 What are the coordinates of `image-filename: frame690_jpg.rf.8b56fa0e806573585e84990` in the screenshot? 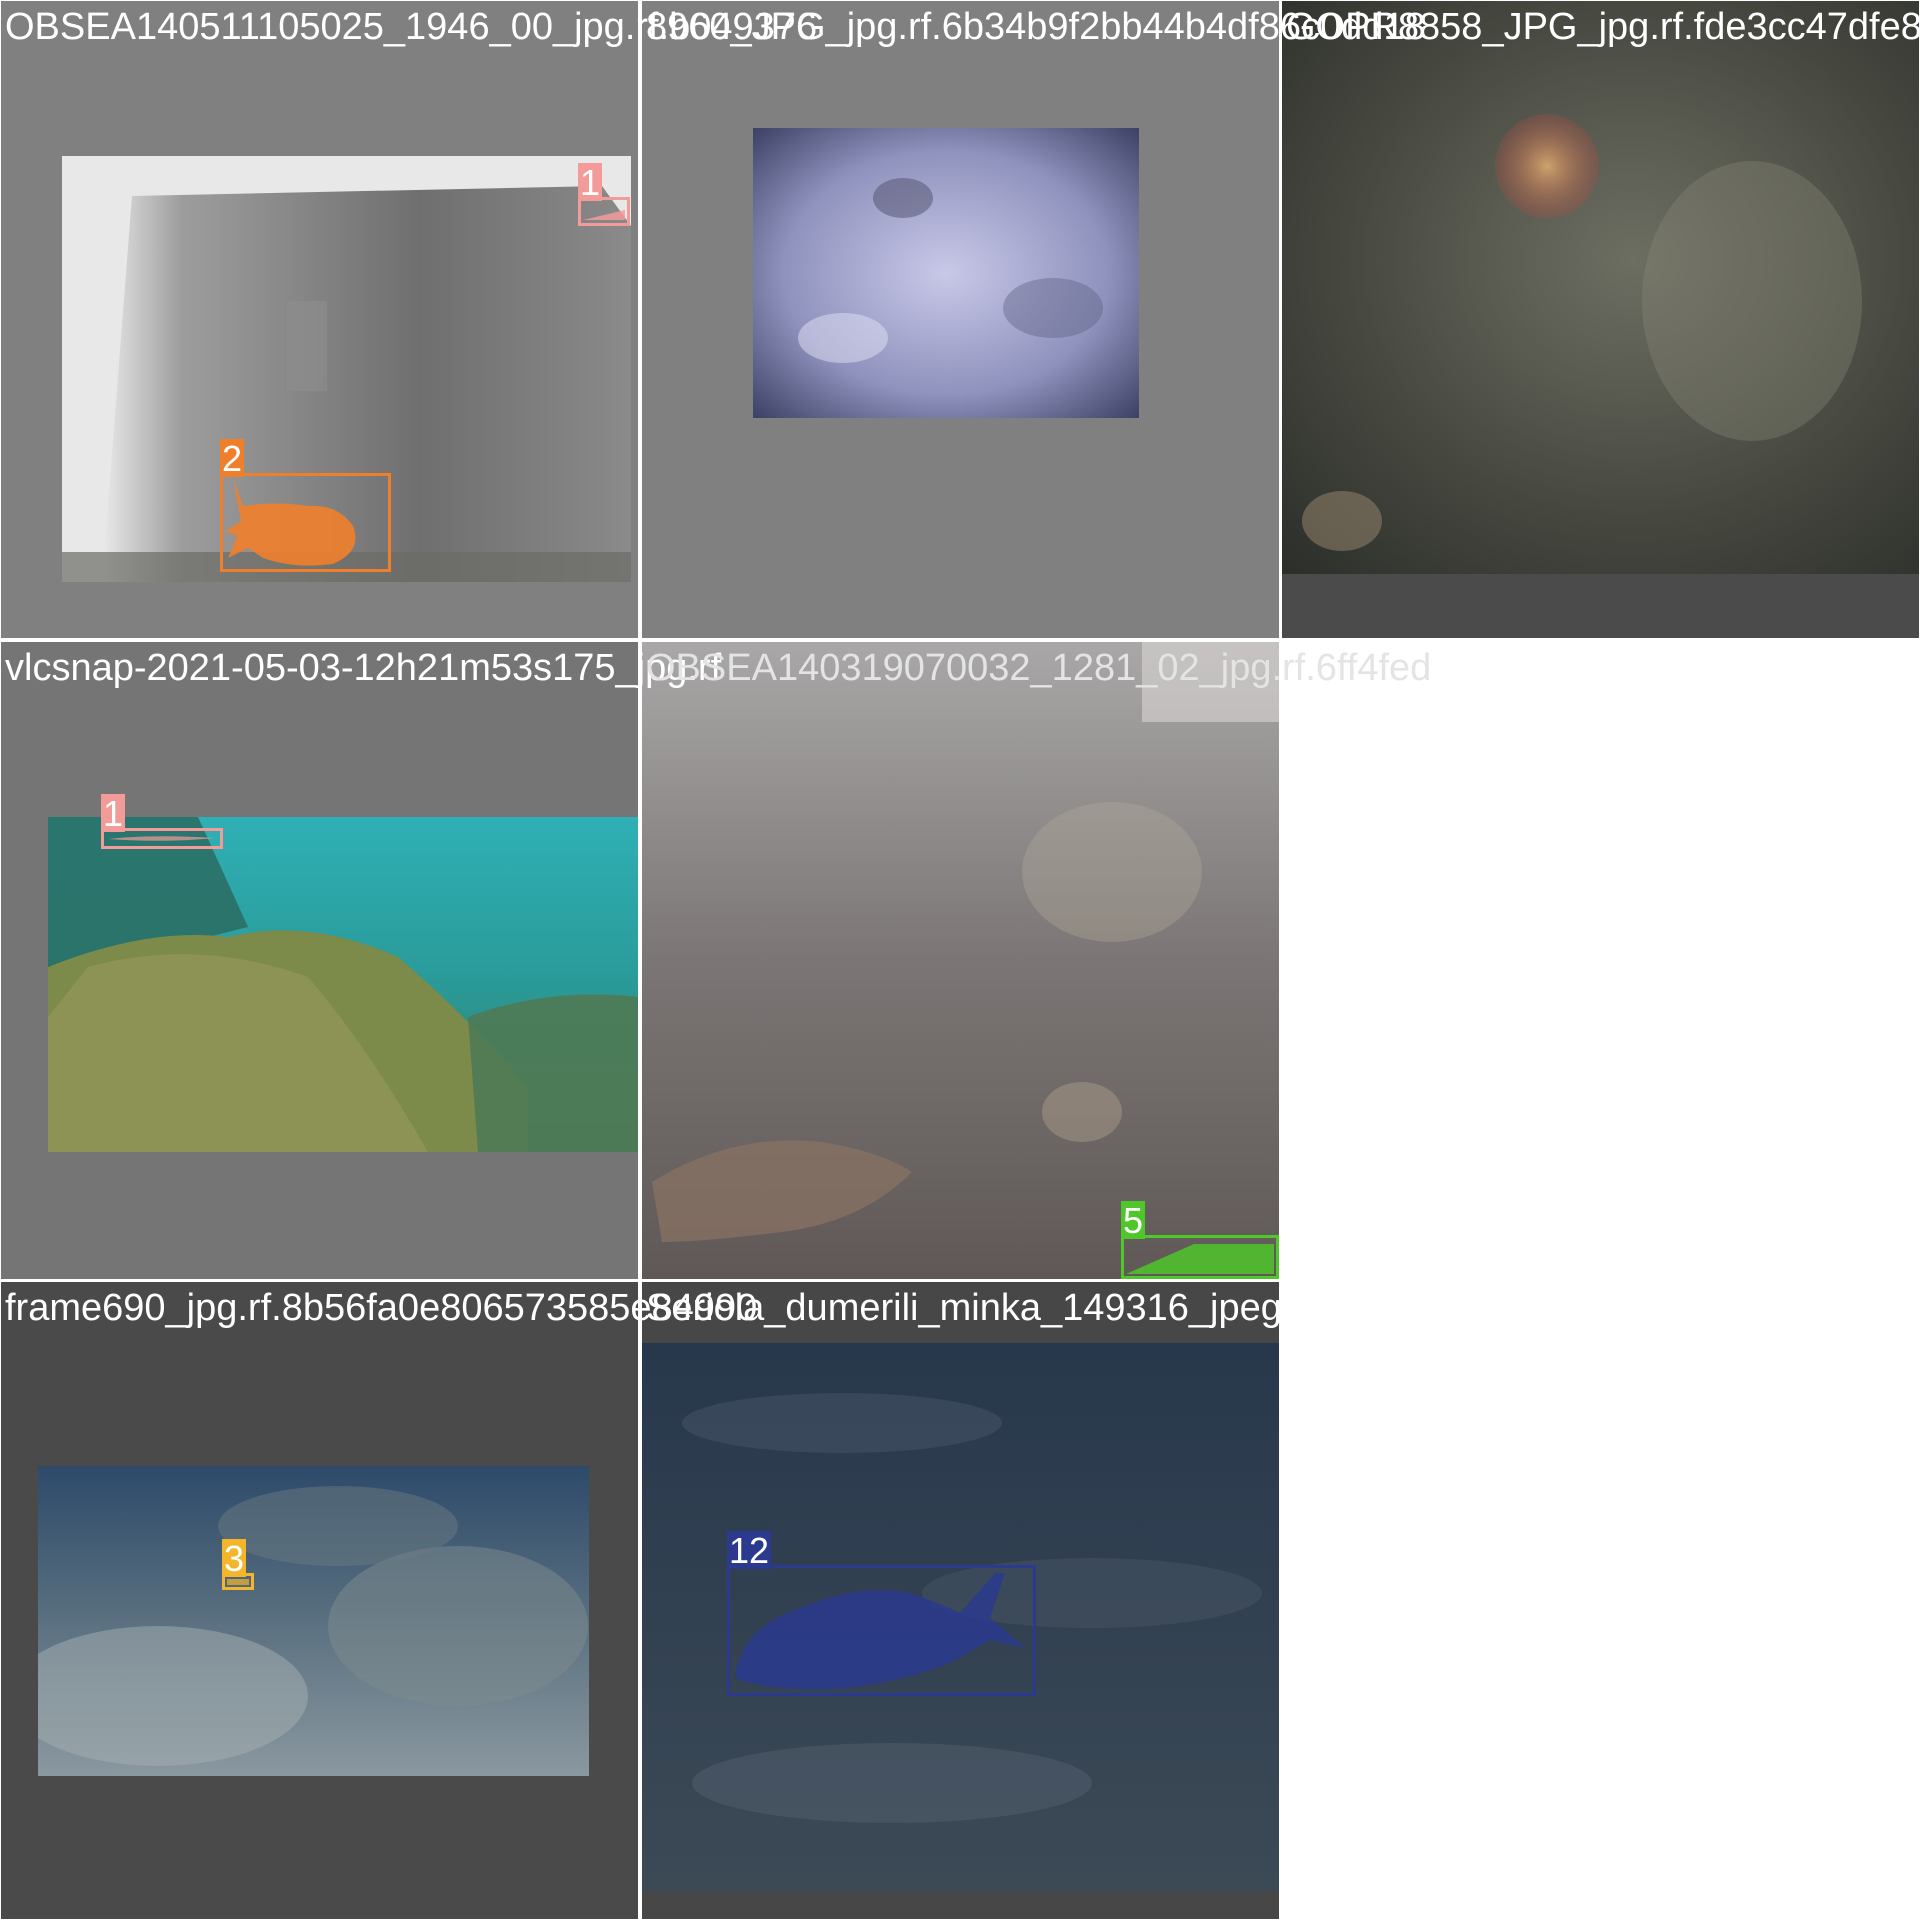 It's located at (381, 1308).